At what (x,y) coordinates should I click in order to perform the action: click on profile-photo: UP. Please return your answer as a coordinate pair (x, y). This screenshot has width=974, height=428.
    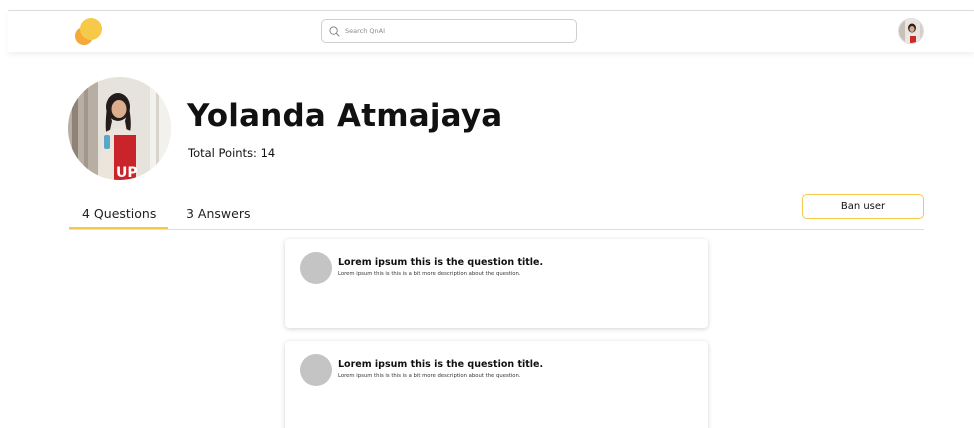
    Looking at the image, I should click on (119, 128).